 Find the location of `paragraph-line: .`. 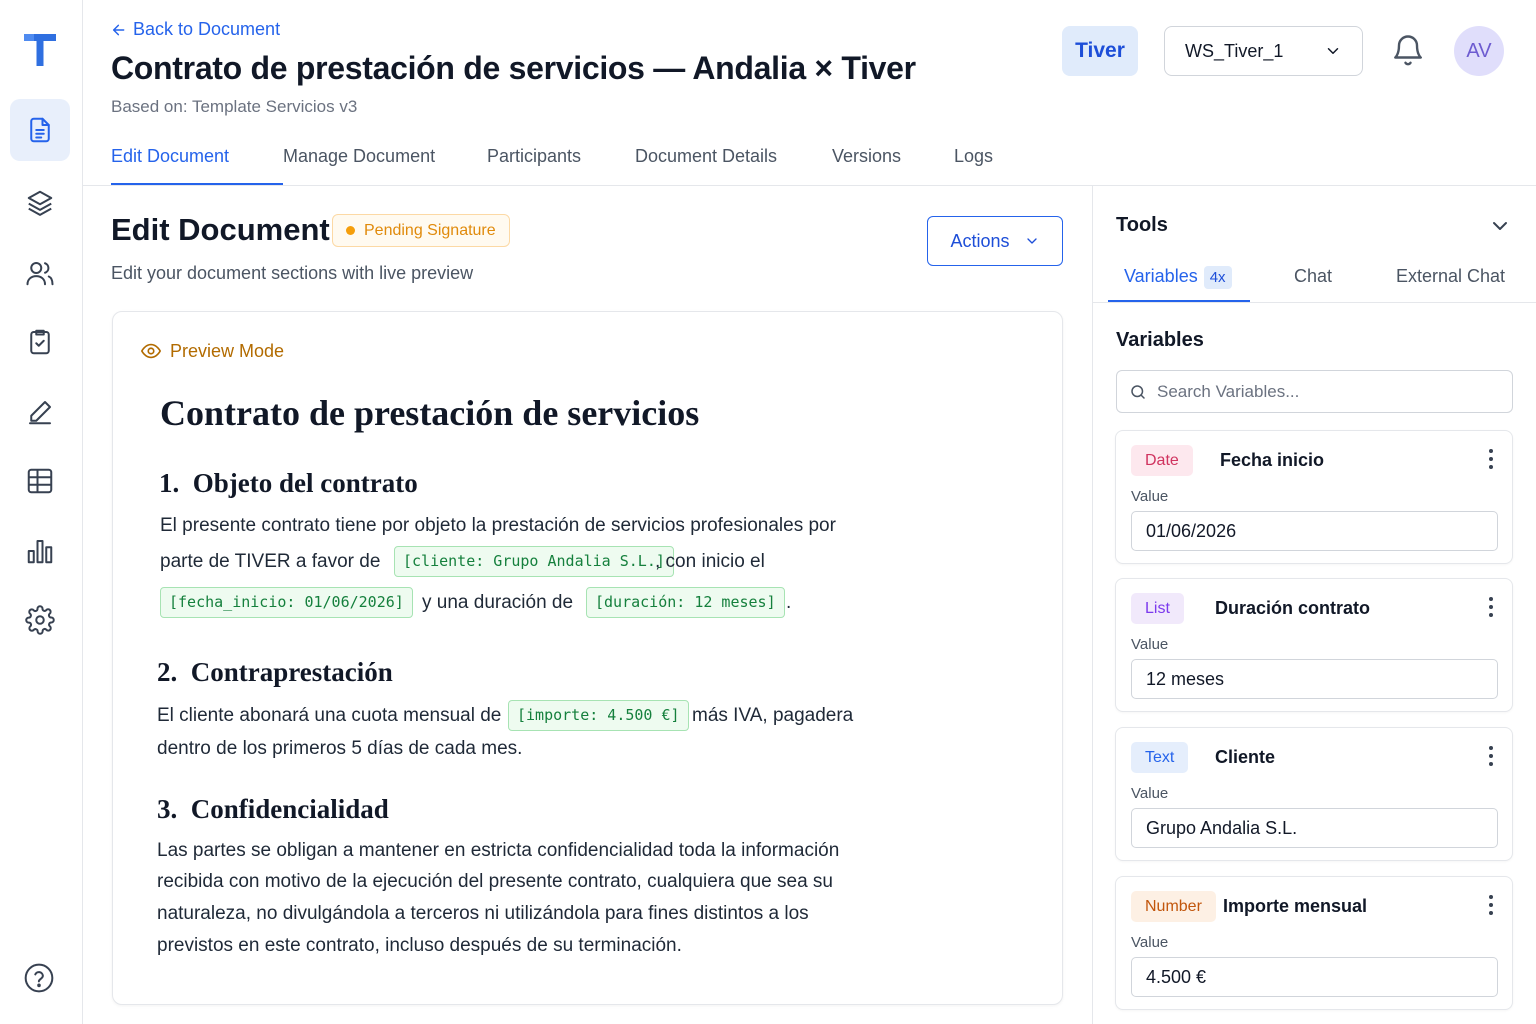

paragraph-line: . is located at coordinates (789, 602).